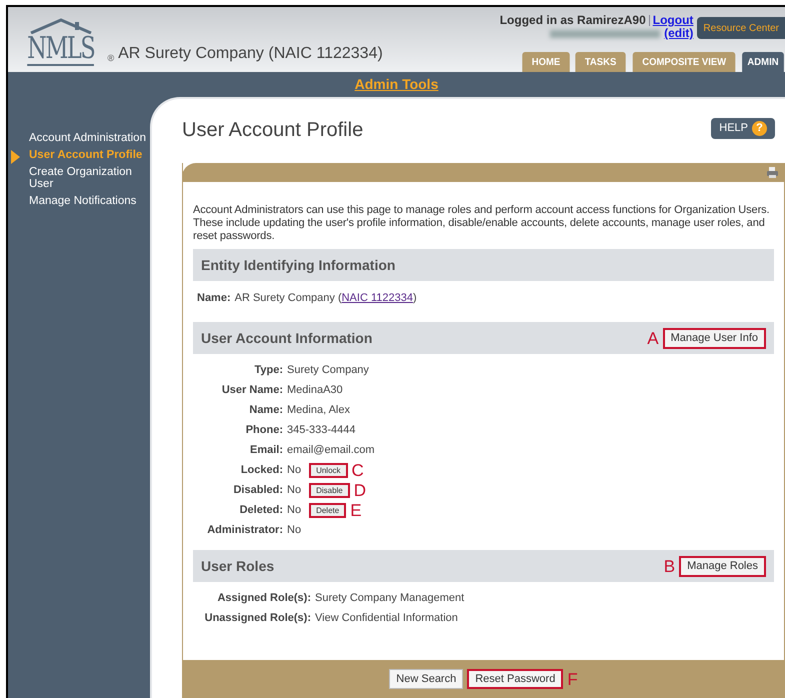 The height and width of the screenshot is (698, 785). What do you see at coordinates (515, 679) in the screenshot?
I see `footer-button: Reset Password` at bounding box center [515, 679].